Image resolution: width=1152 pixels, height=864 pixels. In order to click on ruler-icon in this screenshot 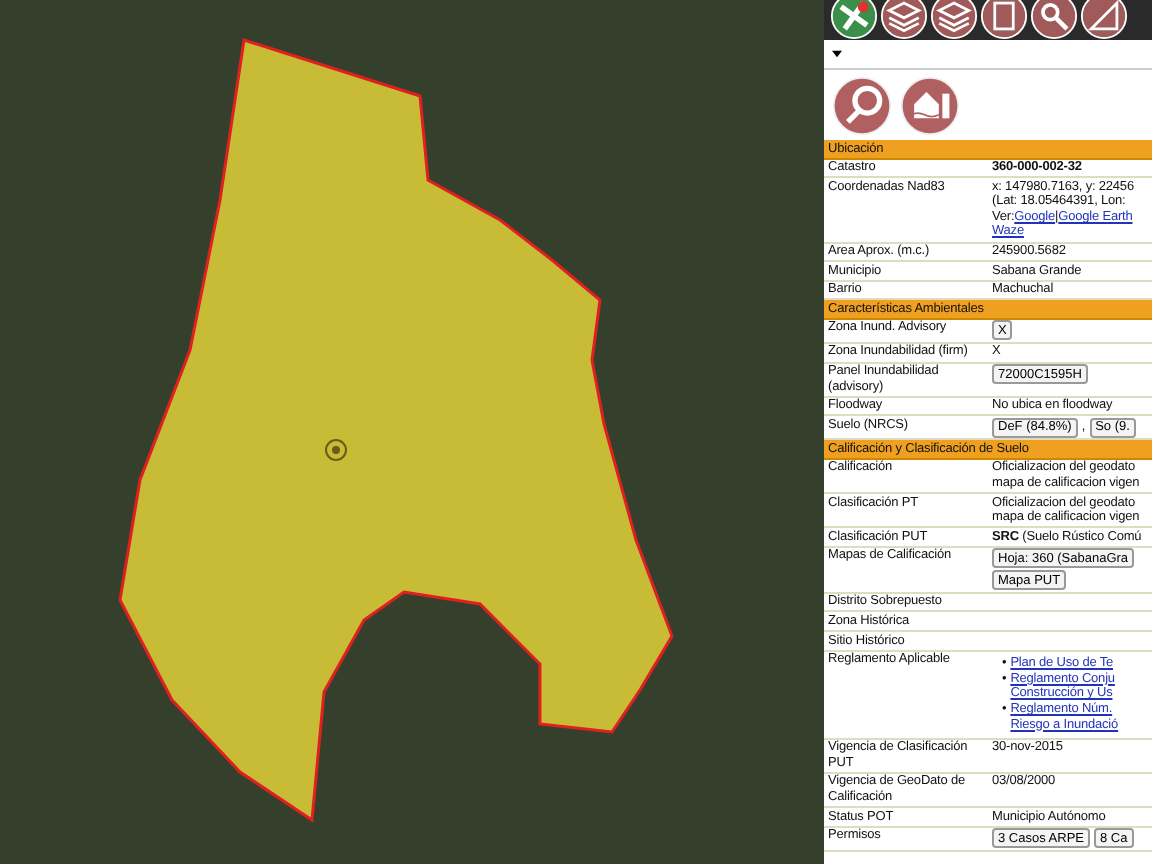, I will do `click(1104, 20)`.